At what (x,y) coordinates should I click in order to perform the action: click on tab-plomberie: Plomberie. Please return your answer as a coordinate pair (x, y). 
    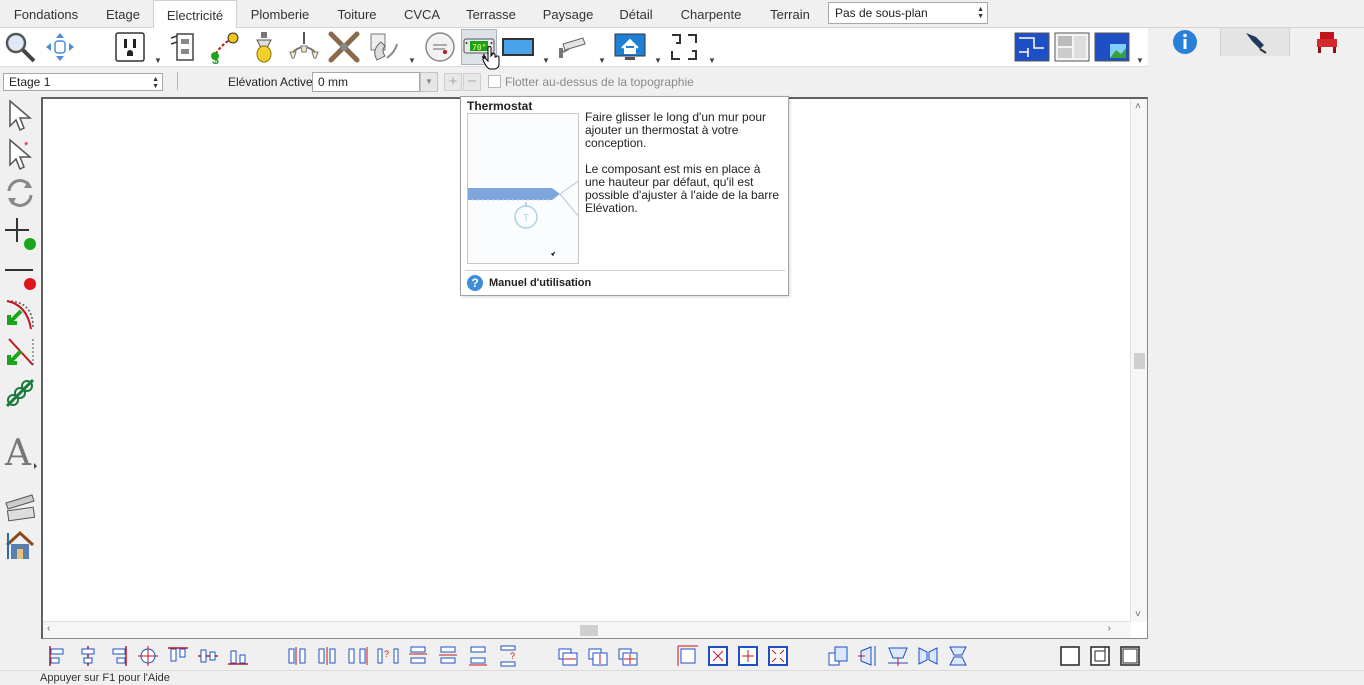
    Looking at the image, I should click on (280, 14).